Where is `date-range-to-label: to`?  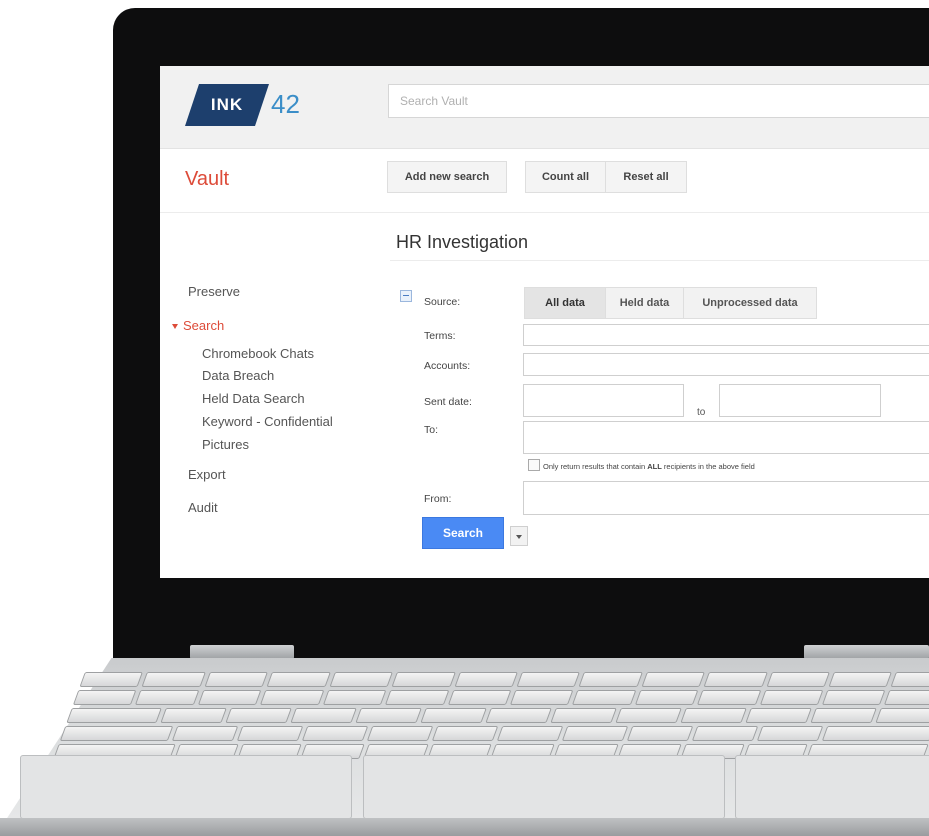 date-range-to-label: to is located at coordinates (701, 412).